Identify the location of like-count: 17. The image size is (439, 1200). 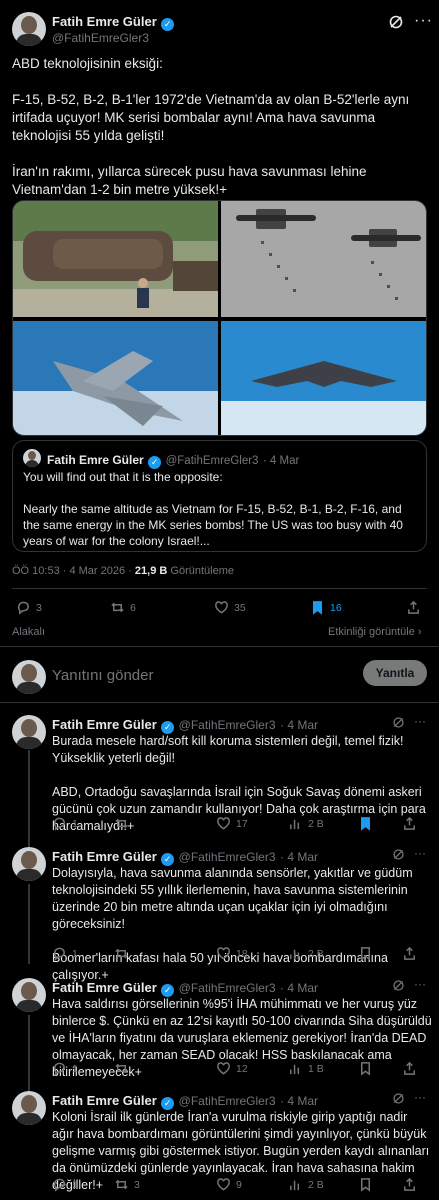
(242, 823).